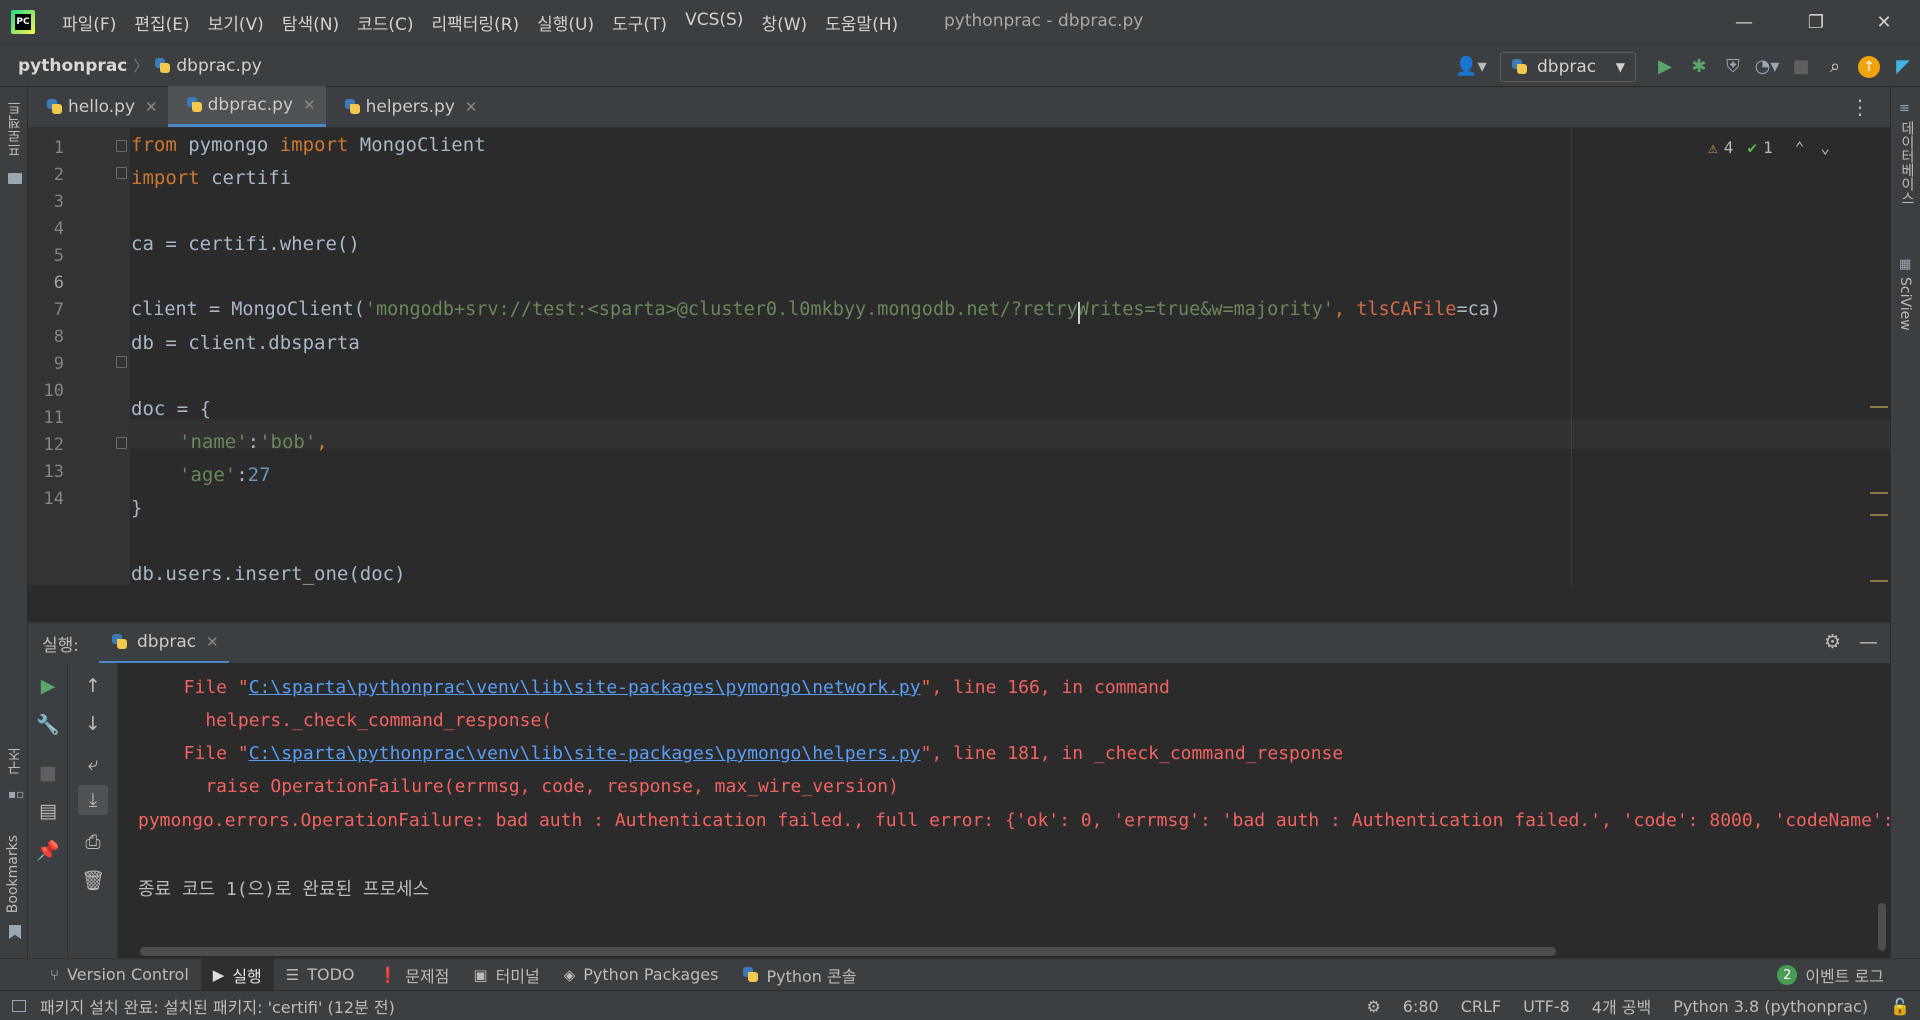  What do you see at coordinates (48, 724) in the screenshot?
I see `modify-run-config-icon: 🔧` at bounding box center [48, 724].